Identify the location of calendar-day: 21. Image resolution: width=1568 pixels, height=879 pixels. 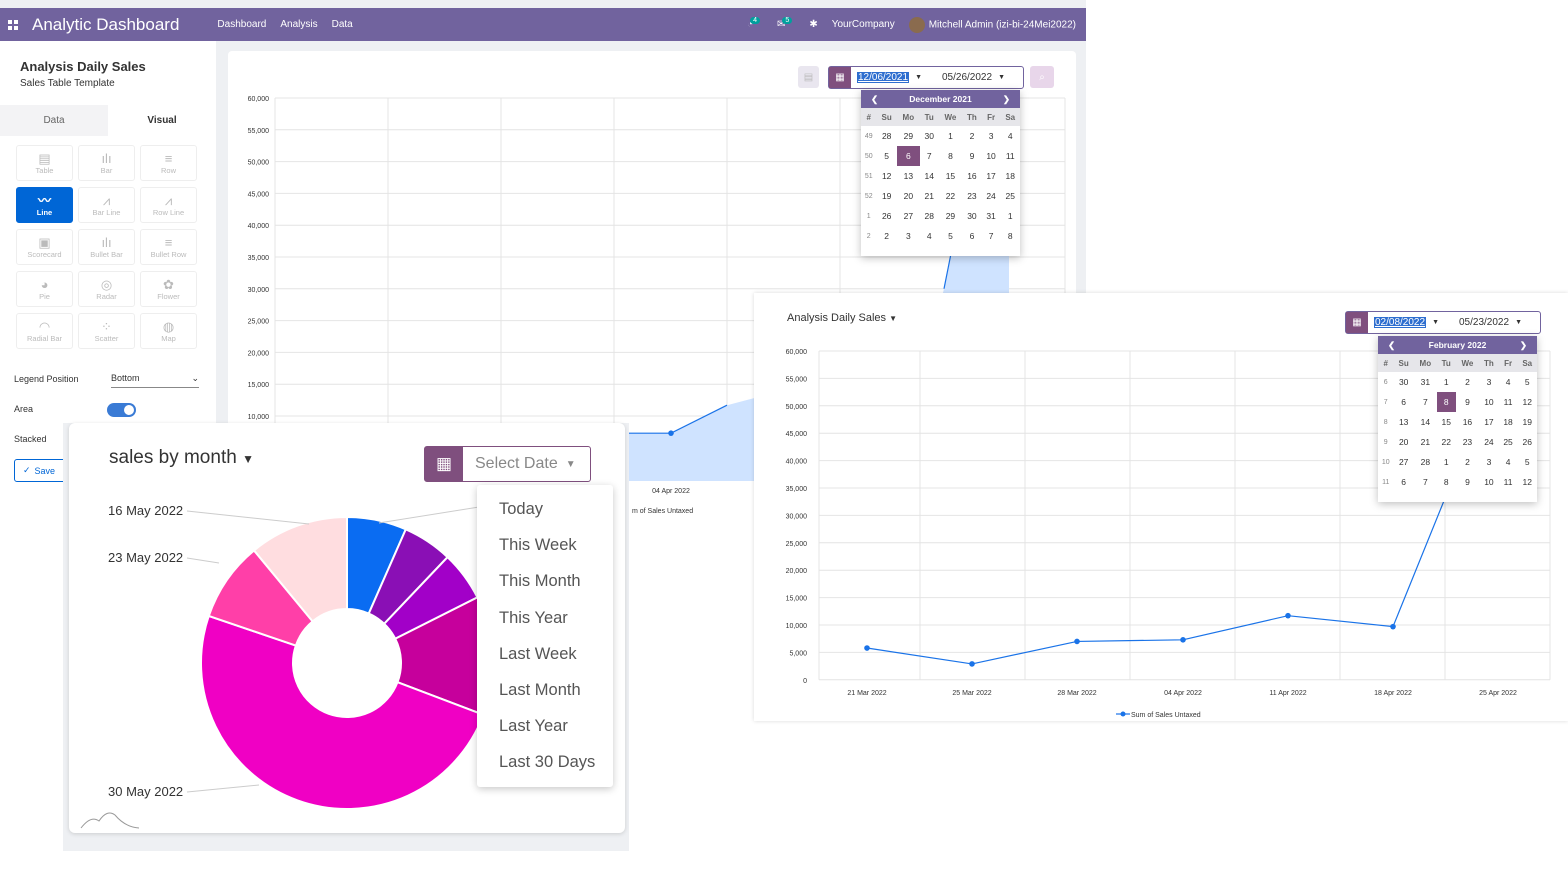
(929, 196).